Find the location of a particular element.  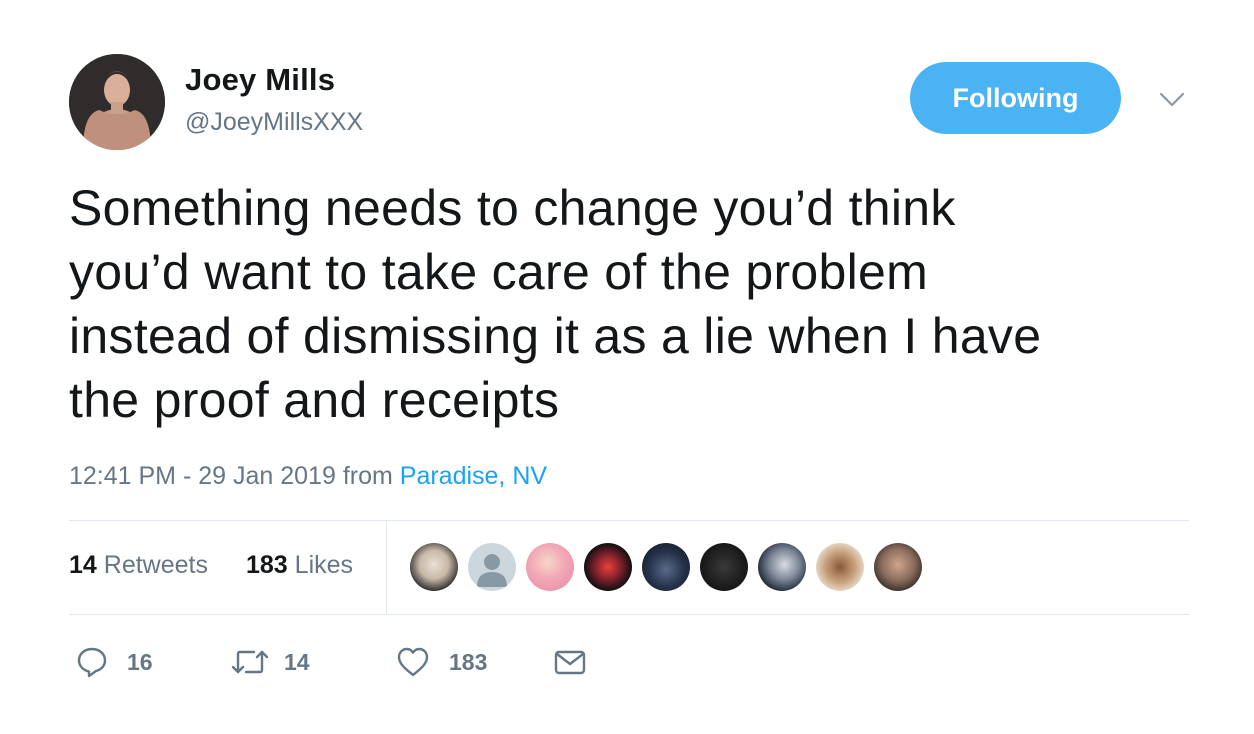

envelope-icon is located at coordinates (570, 662).